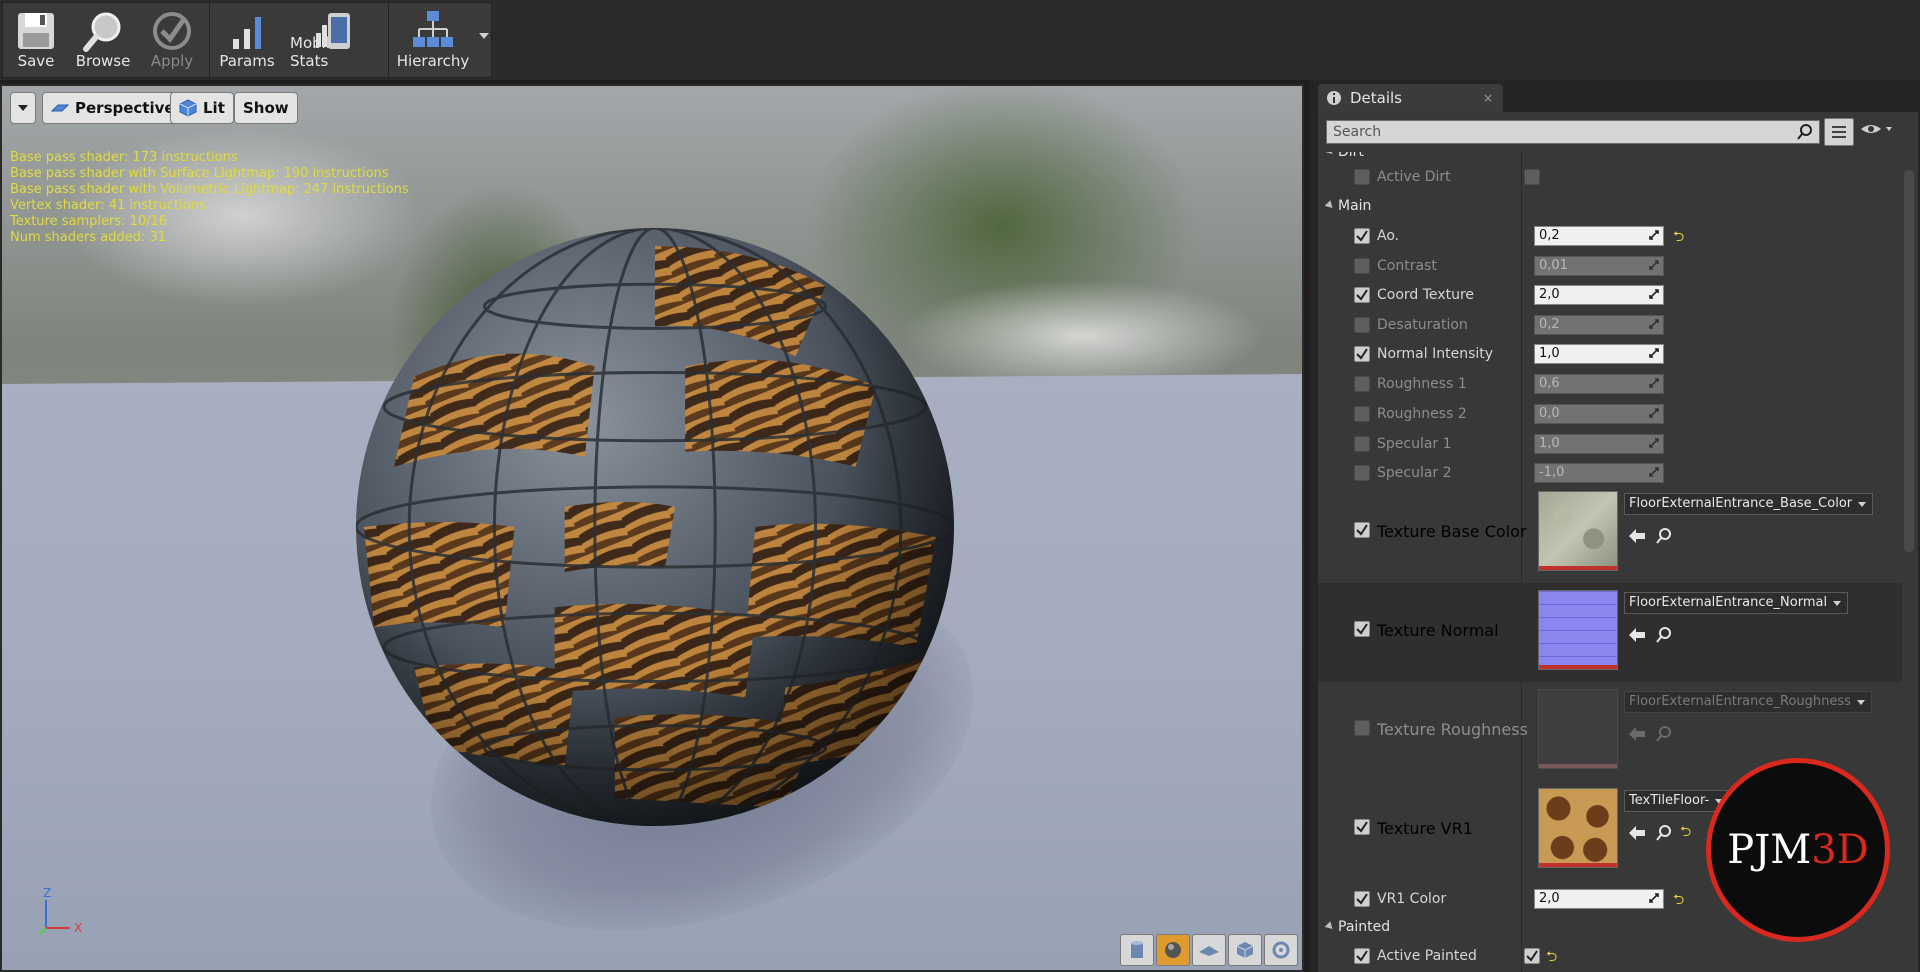 The height and width of the screenshot is (972, 1920). Describe the element at coordinates (1578, 729) in the screenshot. I see `roughness-thumbnail` at that location.